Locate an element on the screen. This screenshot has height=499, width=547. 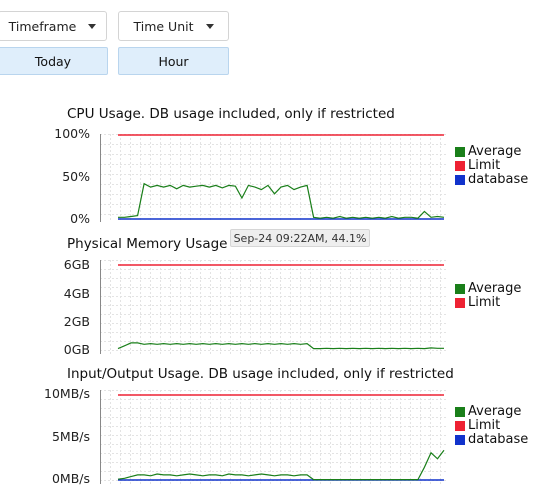
io-y-tick: 0MB/s is located at coordinates (70, 478).